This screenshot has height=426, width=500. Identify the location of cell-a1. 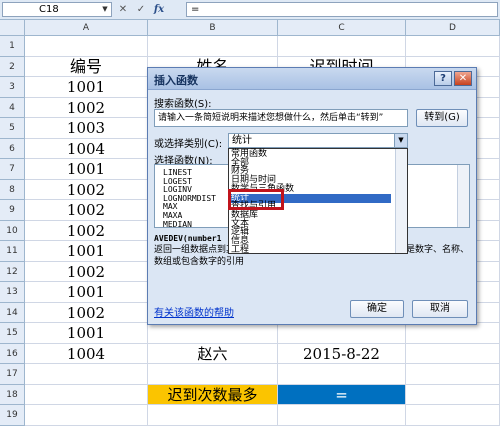
(86, 46).